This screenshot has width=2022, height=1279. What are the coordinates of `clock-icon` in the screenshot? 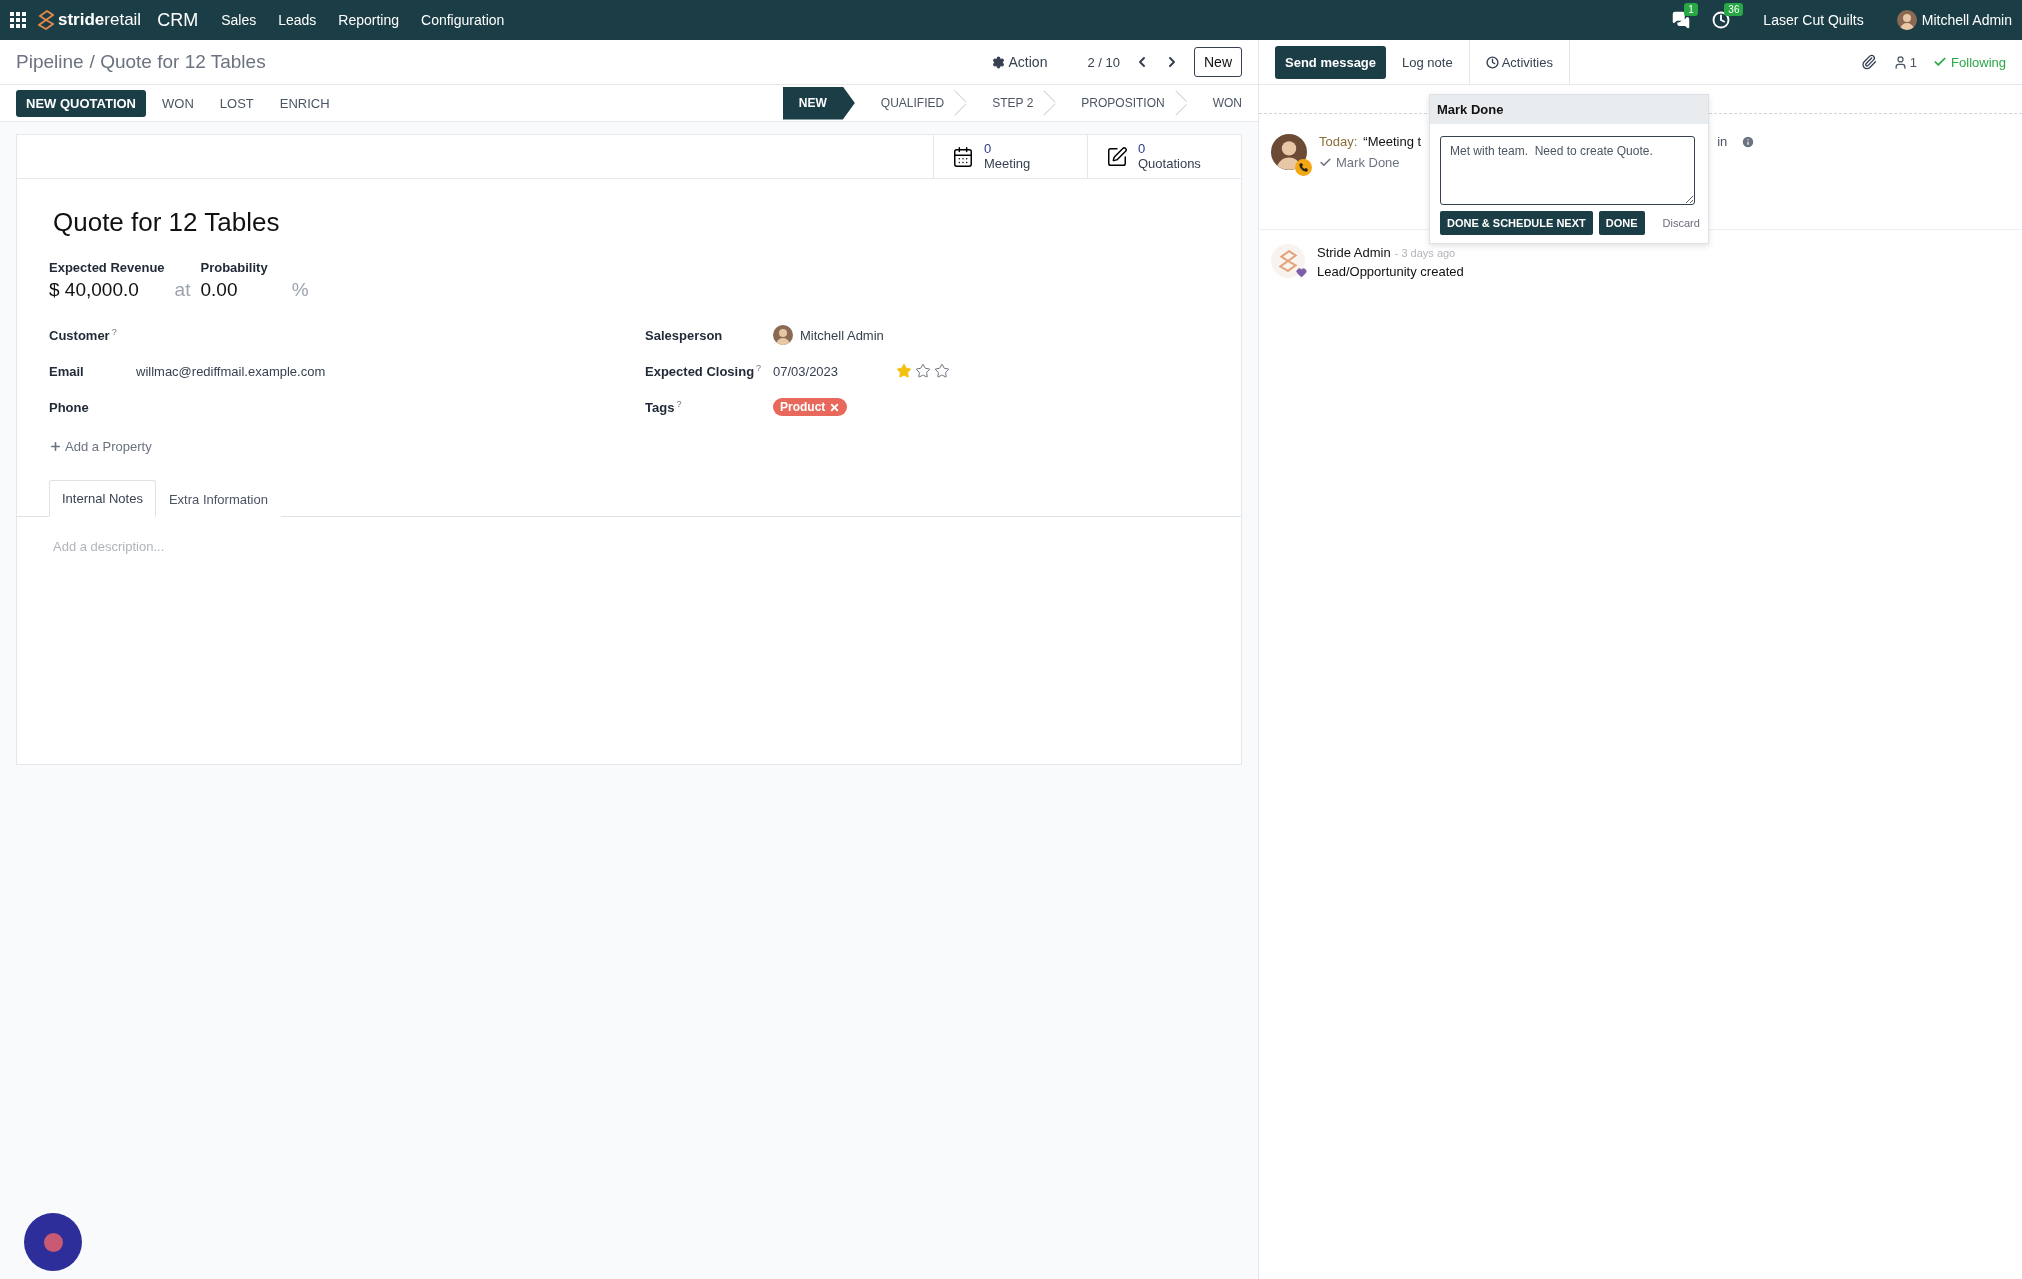 It's located at (1492, 62).